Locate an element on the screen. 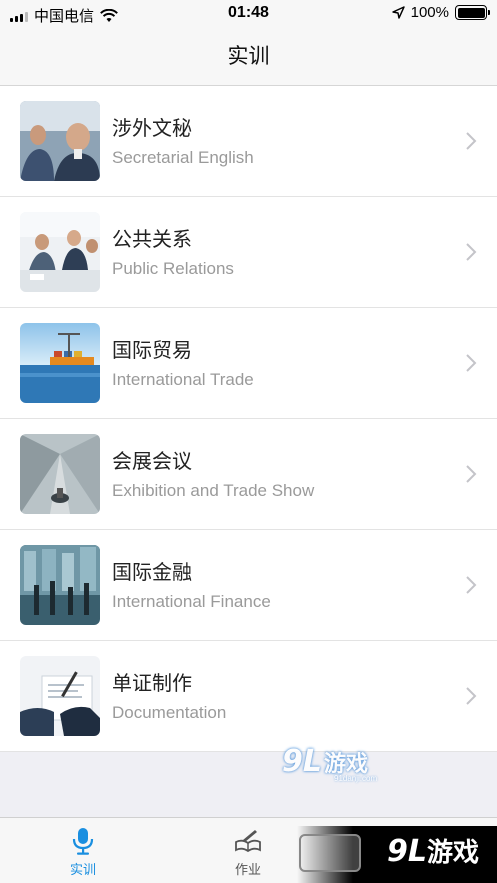 This screenshot has height=883, width=497. status-bar: 中国电信 01:48 100% is located at coordinates (248, 15).